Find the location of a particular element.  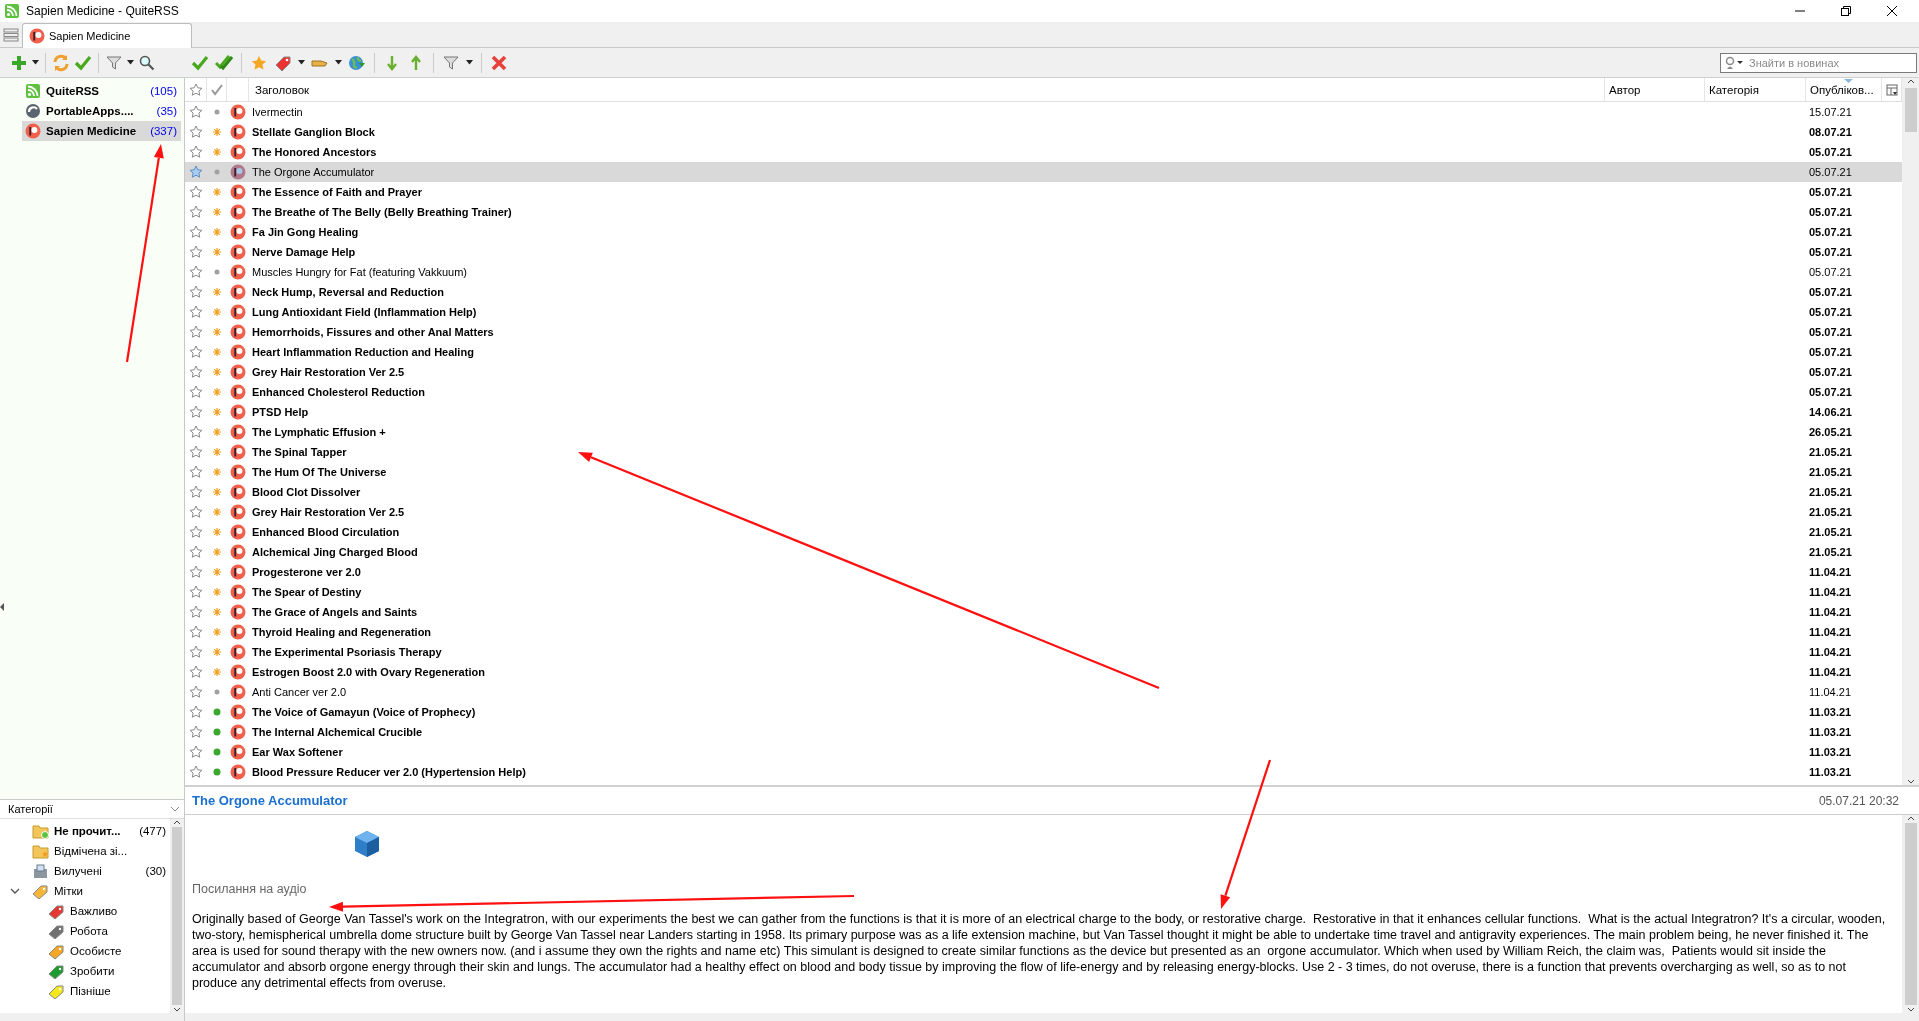

category-name: Мітки is located at coordinates (68, 891).